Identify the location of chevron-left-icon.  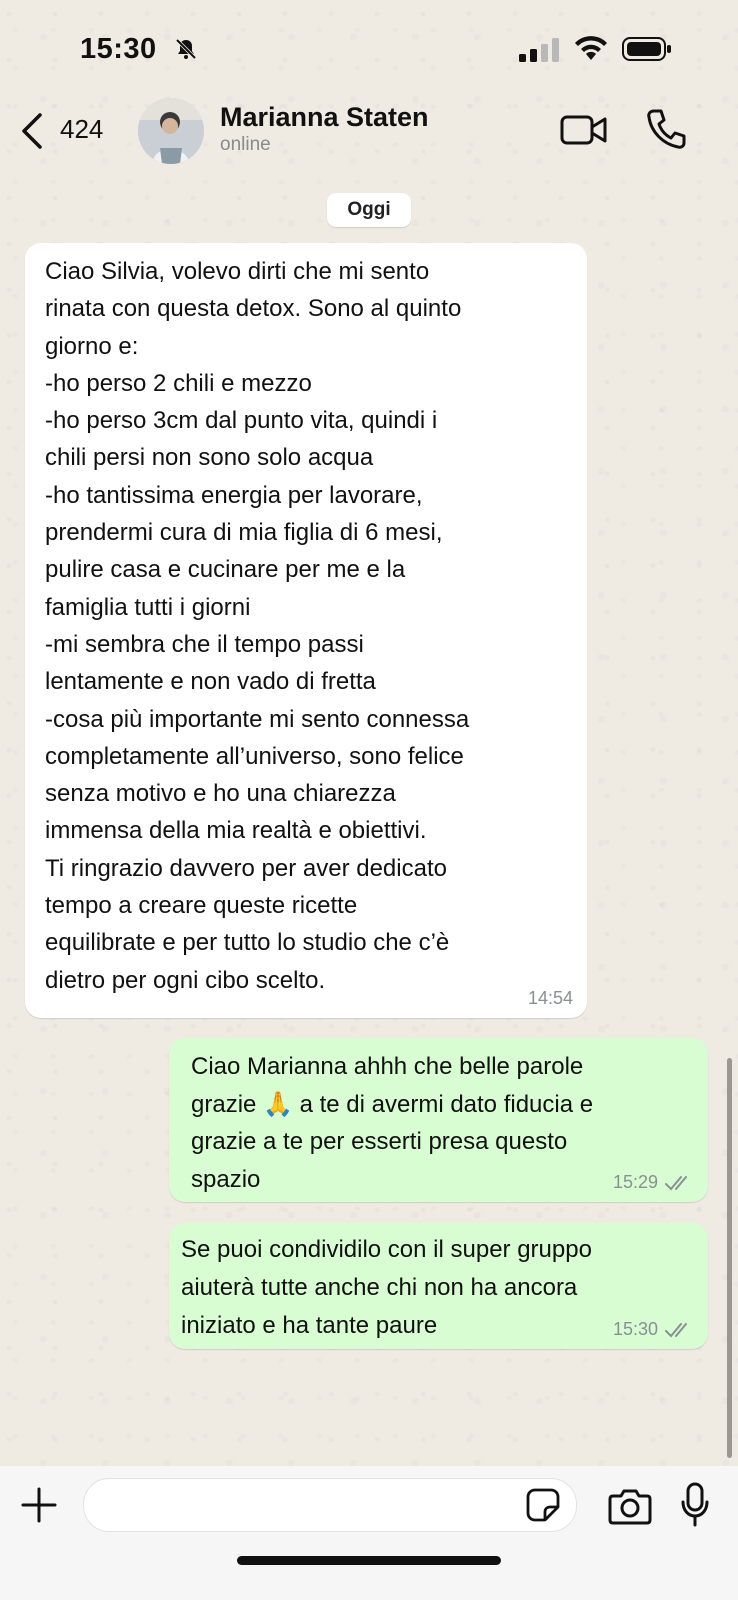
(32, 131).